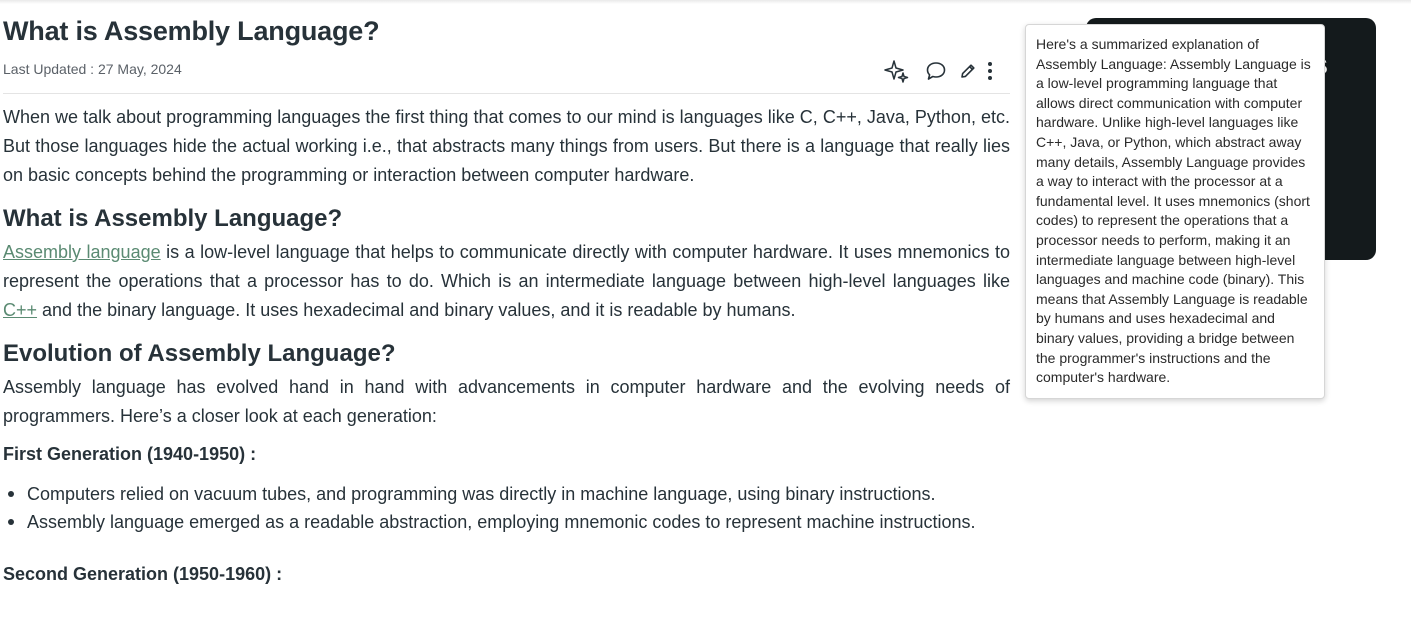  I want to click on header-shadow, so click(705, 2).